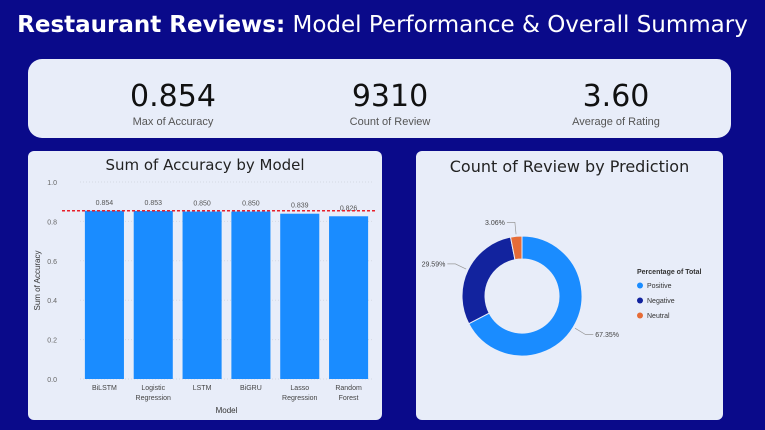  Describe the element at coordinates (669, 272) in the screenshot. I see `legend-title: Percentage of Total` at that location.